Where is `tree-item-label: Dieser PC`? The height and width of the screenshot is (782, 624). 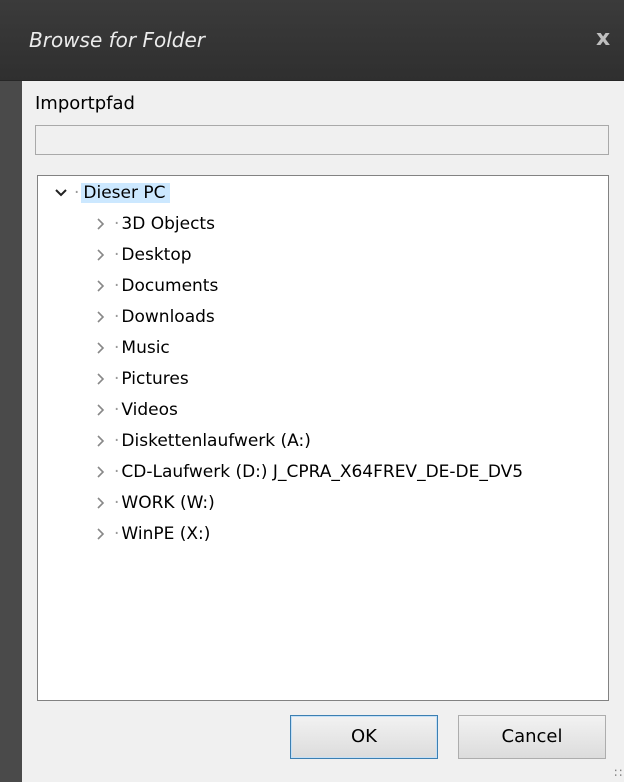
tree-item-label: Dieser PC is located at coordinates (125, 193).